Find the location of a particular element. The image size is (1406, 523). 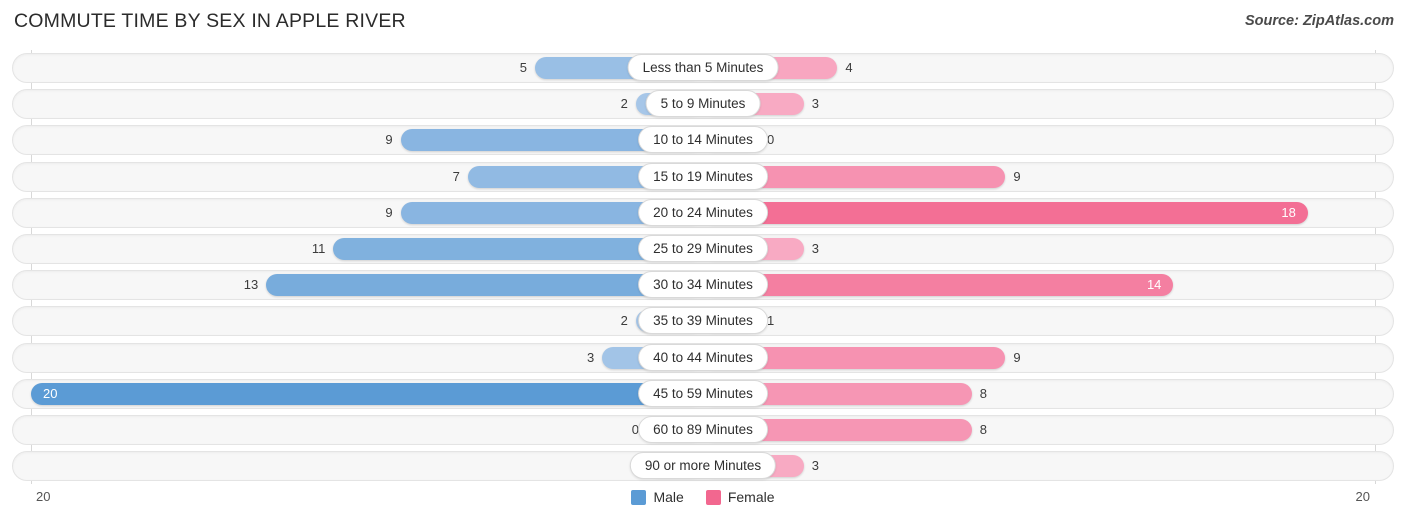

category-label-pill: 10 to 14 Minutes is located at coordinates (703, 140).